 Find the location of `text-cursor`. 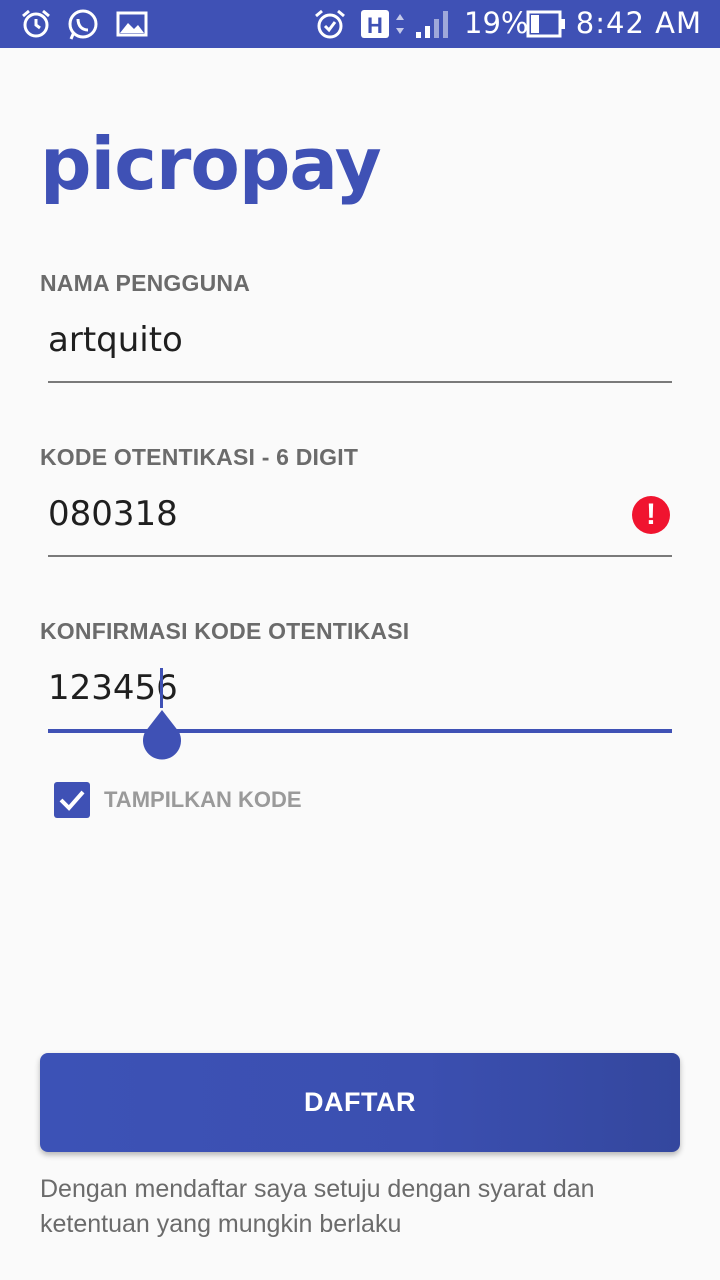

text-cursor is located at coordinates (161, 688).